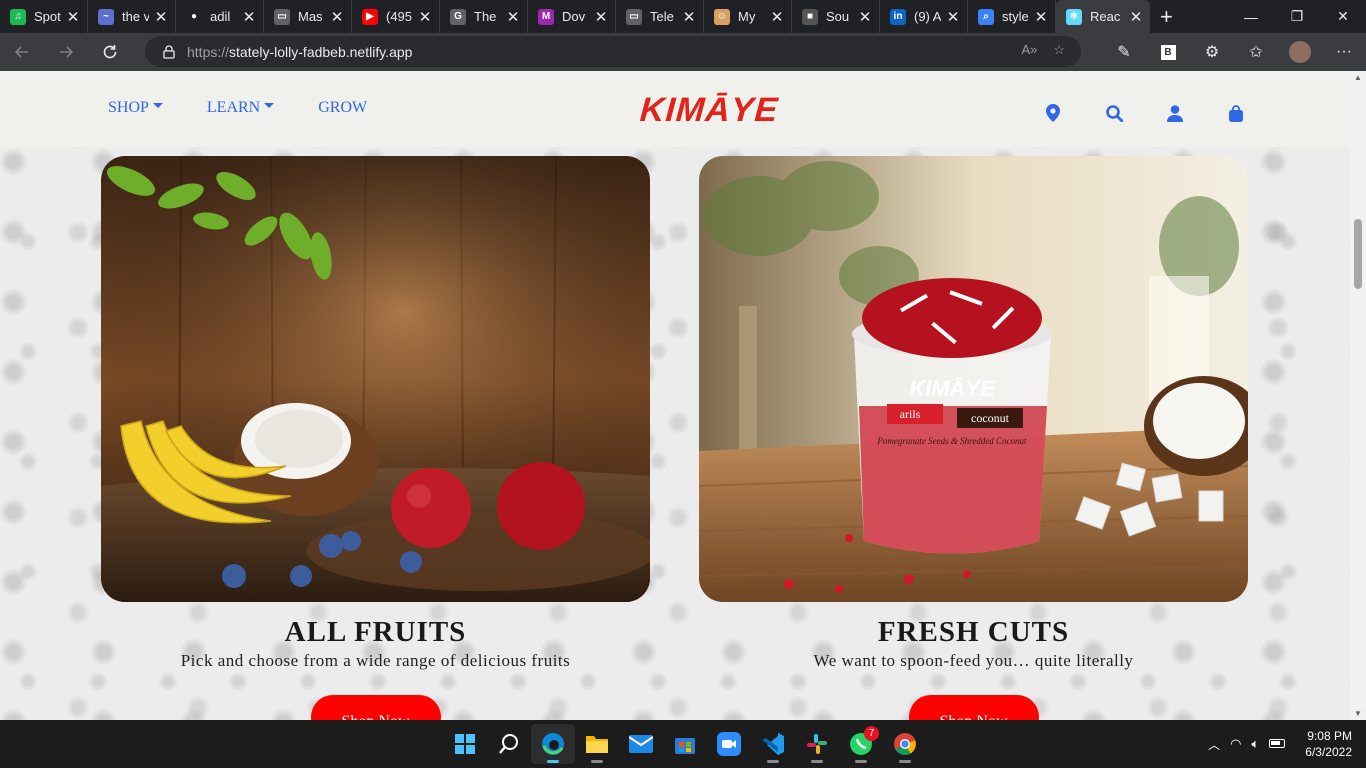 This screenshot has height=768, width=1366. Describe the element at coordinates (1256, 52) in the screenshot. I see `favorites-icon: ✩` at that location.